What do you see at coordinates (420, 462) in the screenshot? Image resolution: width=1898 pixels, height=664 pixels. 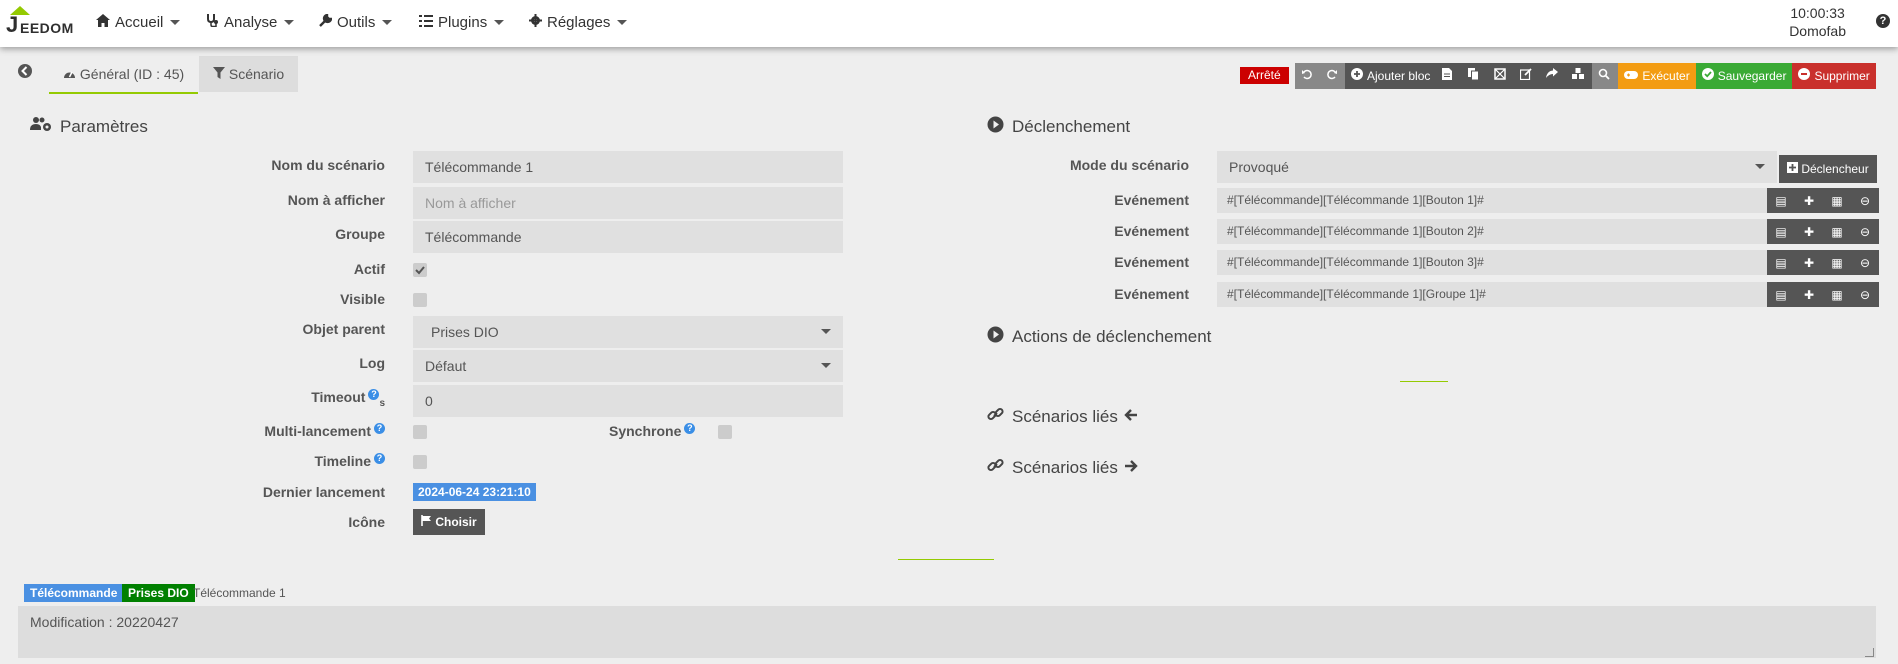 I see `timeline-checkbox` at bounding box center [420, 462].